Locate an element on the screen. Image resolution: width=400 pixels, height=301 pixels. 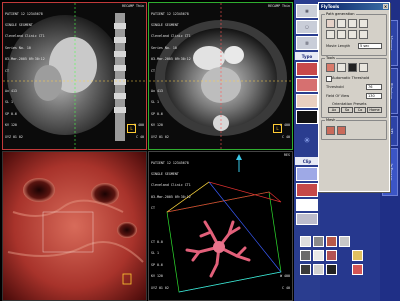
clip-box-icon is located at coordinates (307, 174).